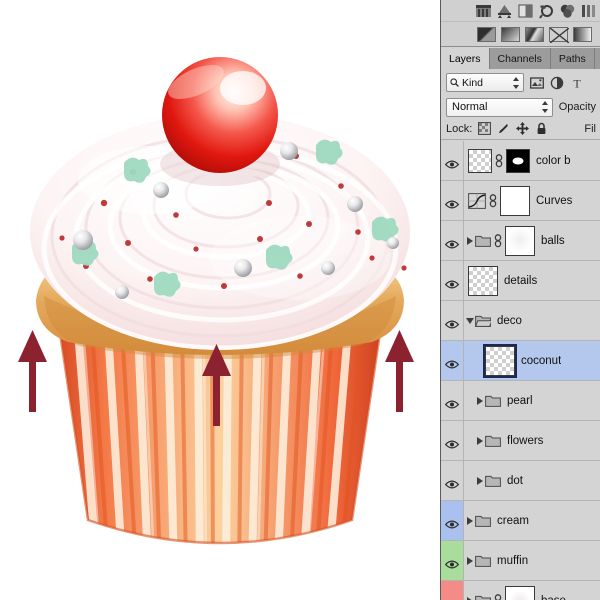 This screenshot has width=600, height=600. I want to click on curves-adjustment-icon, so click(477, 200).